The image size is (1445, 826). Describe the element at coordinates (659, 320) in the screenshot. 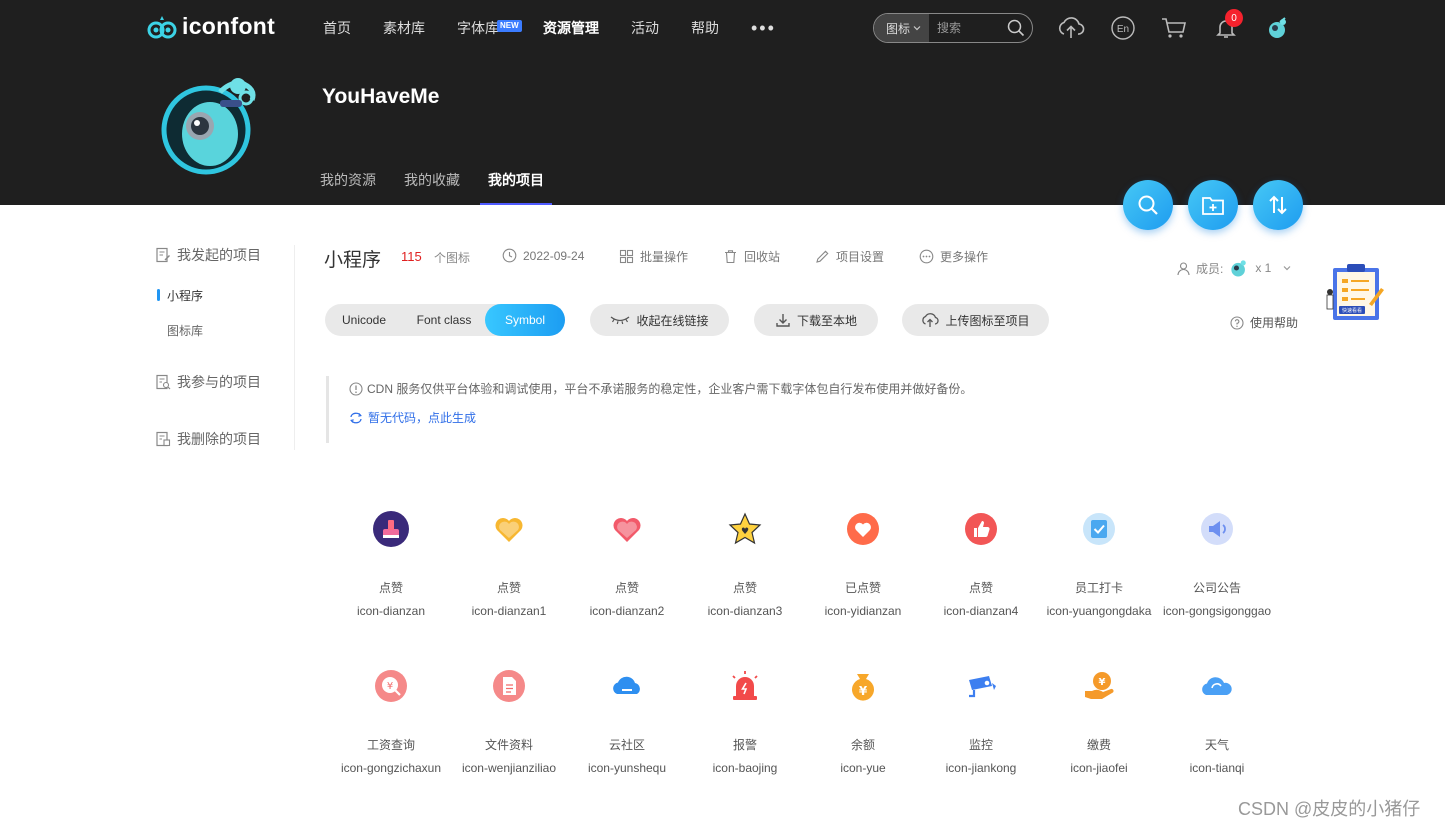

I see `collapse-online-link-button: 收起在线链接` at that location.